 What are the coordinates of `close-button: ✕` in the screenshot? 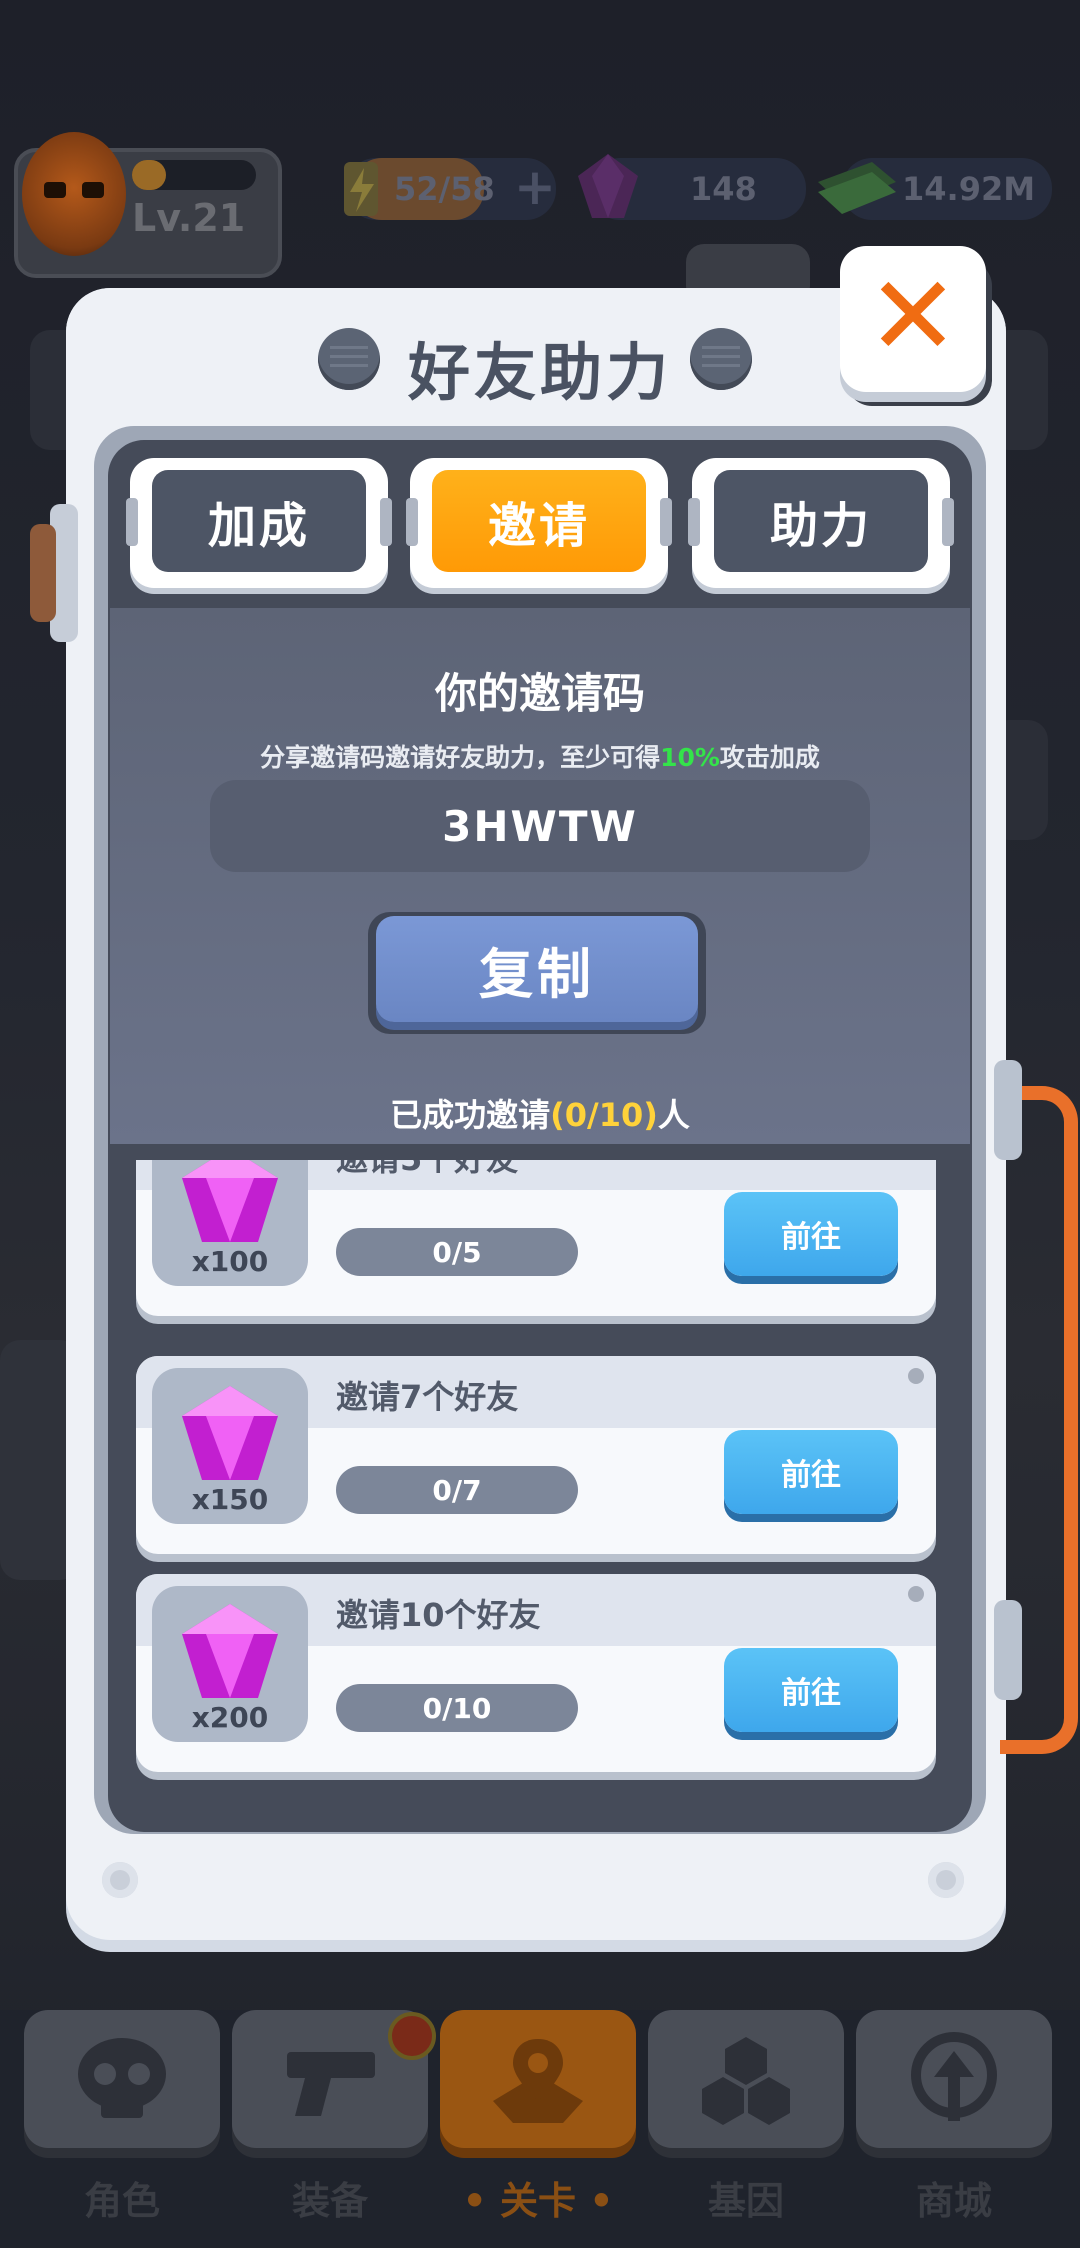 It's located at (913, 319).